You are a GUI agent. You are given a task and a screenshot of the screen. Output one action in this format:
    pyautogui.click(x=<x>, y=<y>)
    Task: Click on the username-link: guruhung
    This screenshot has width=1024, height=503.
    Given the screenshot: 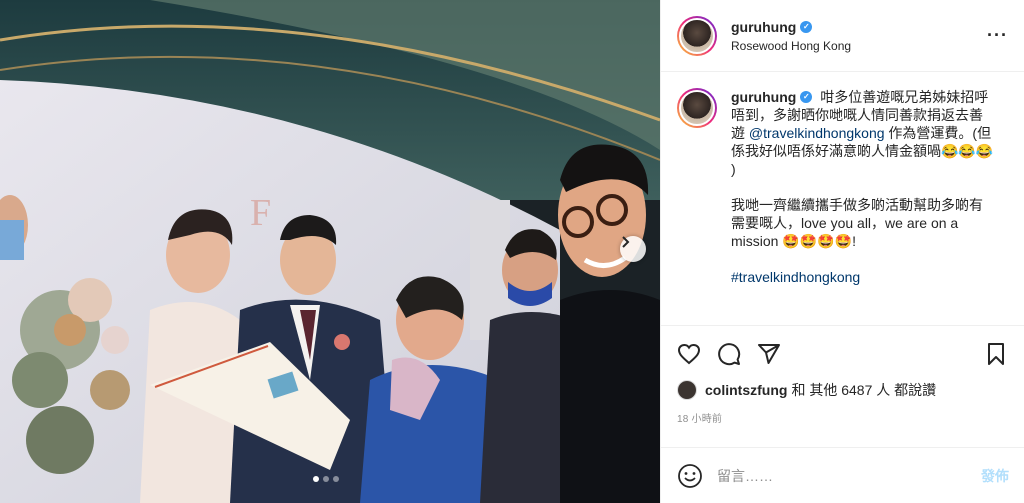 What is the action you would take?
    pyautogui.click(x=763, y=27)
    